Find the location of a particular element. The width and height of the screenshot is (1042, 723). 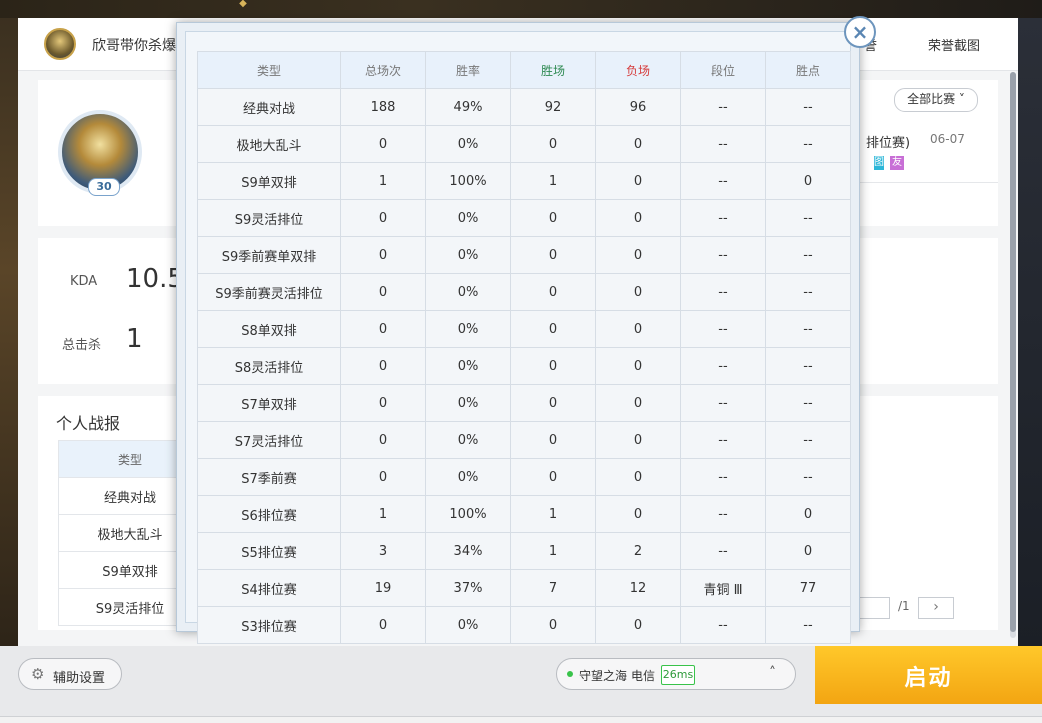

cell-losses: 2 is located at coordinates (638, 551).